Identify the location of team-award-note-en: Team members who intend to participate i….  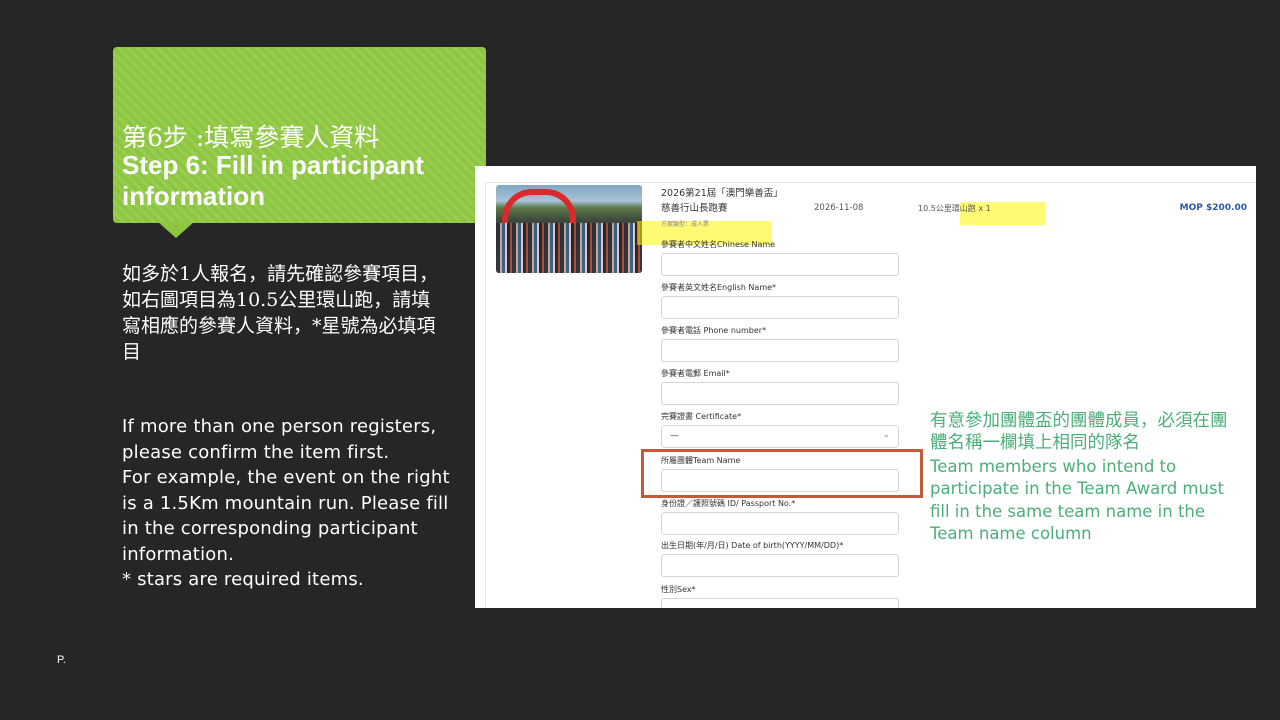
(1077, 500).